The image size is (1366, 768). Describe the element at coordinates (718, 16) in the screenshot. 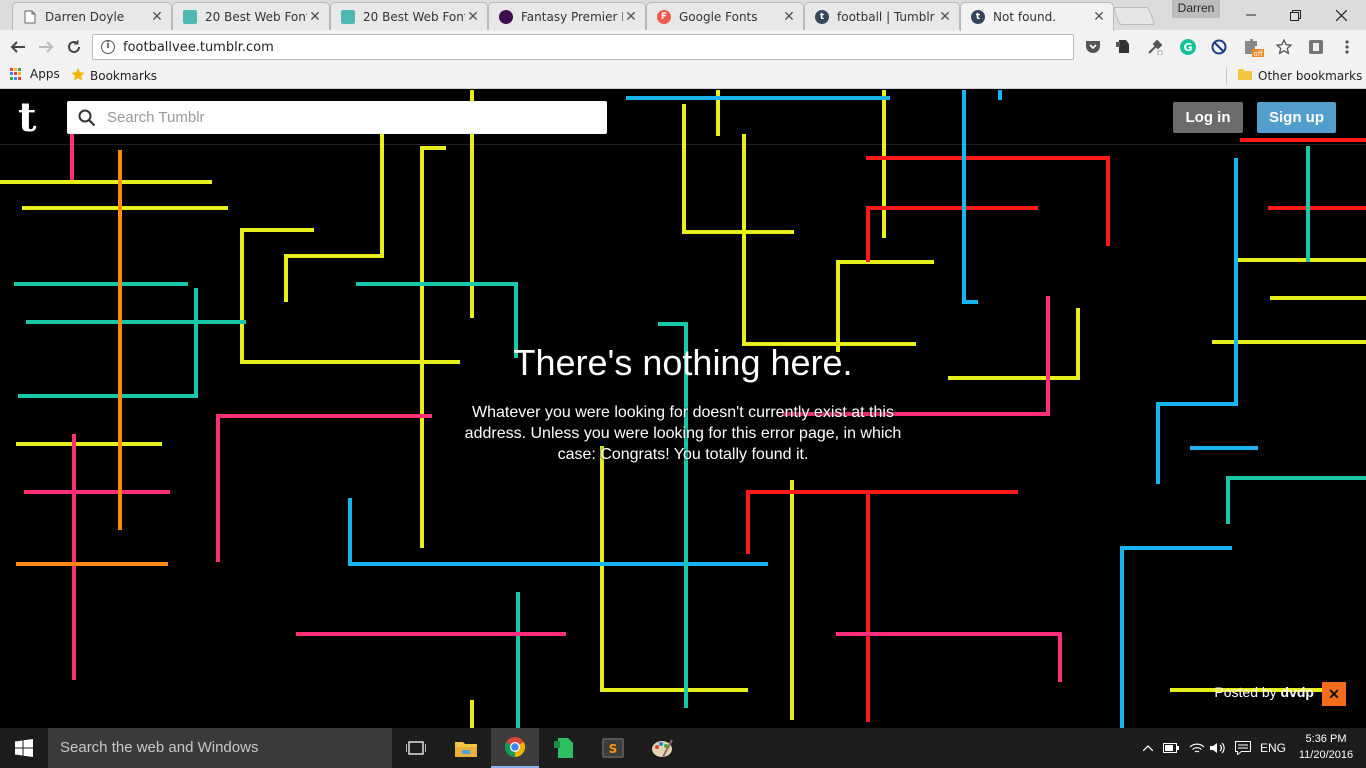

I see `tab-title: Google Fonts` at that location.